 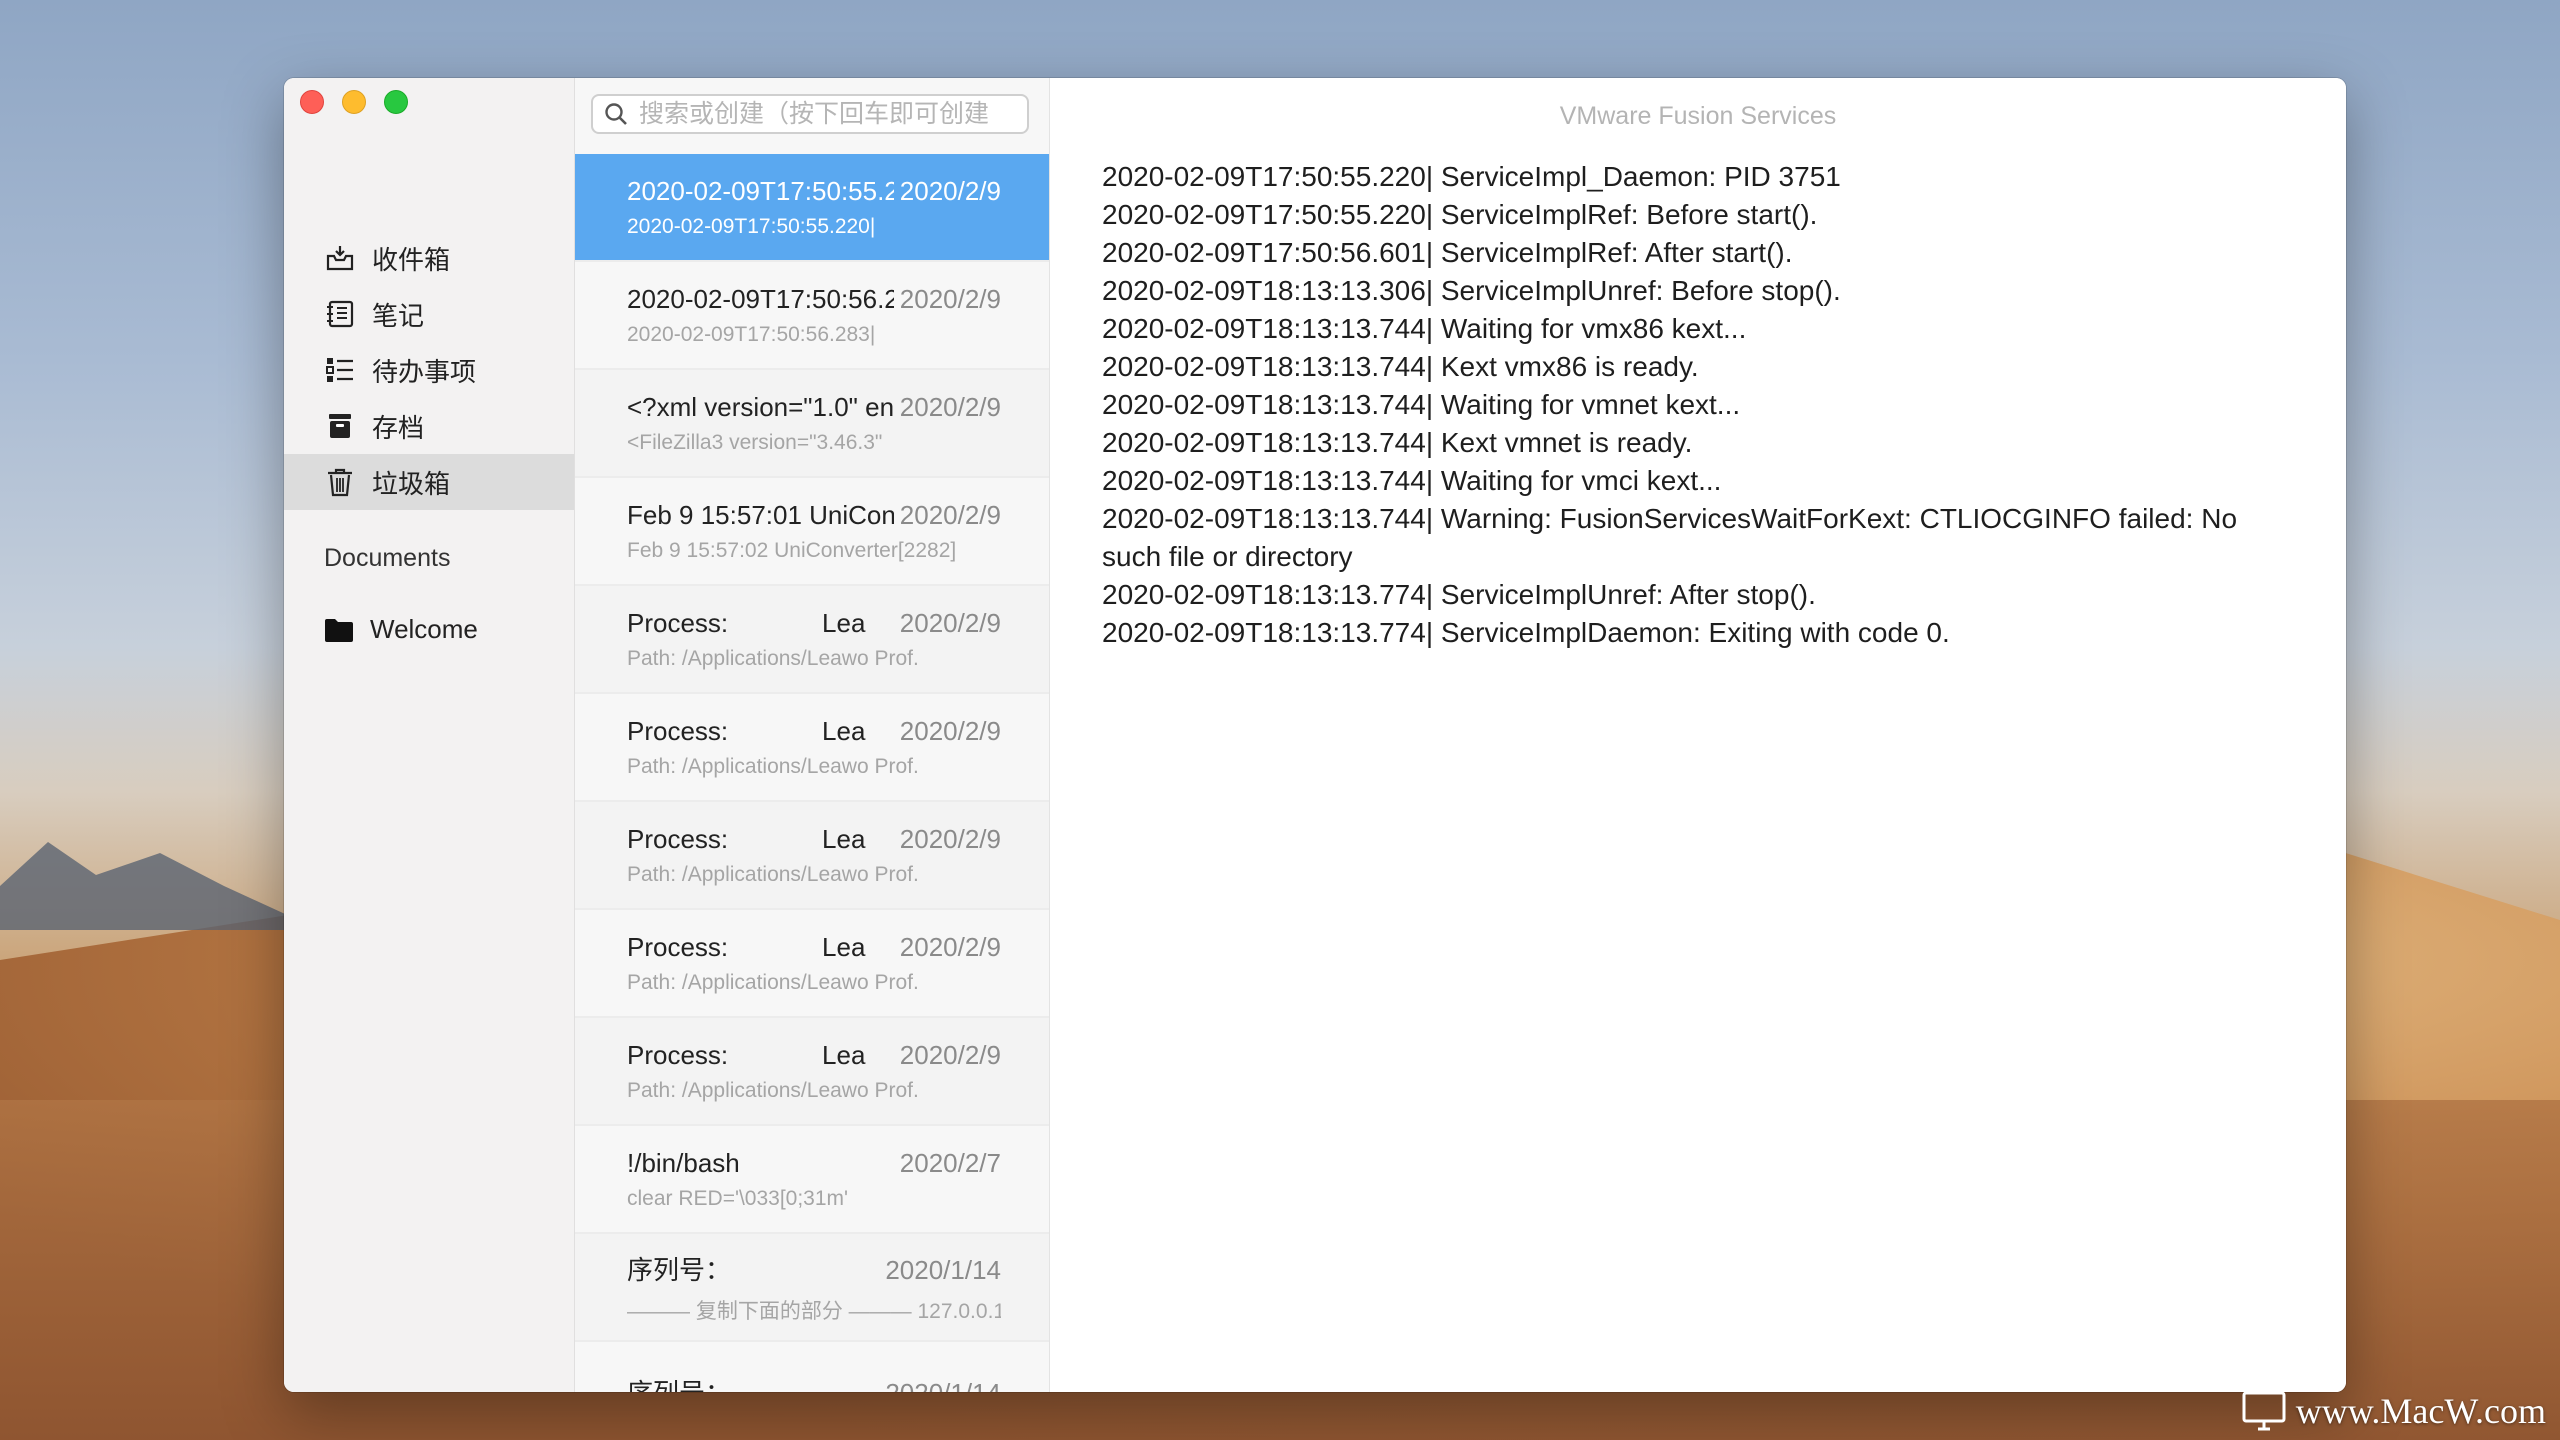 I want to click on sidebar-item-label: 收件箱, so click(x=411, y=259).